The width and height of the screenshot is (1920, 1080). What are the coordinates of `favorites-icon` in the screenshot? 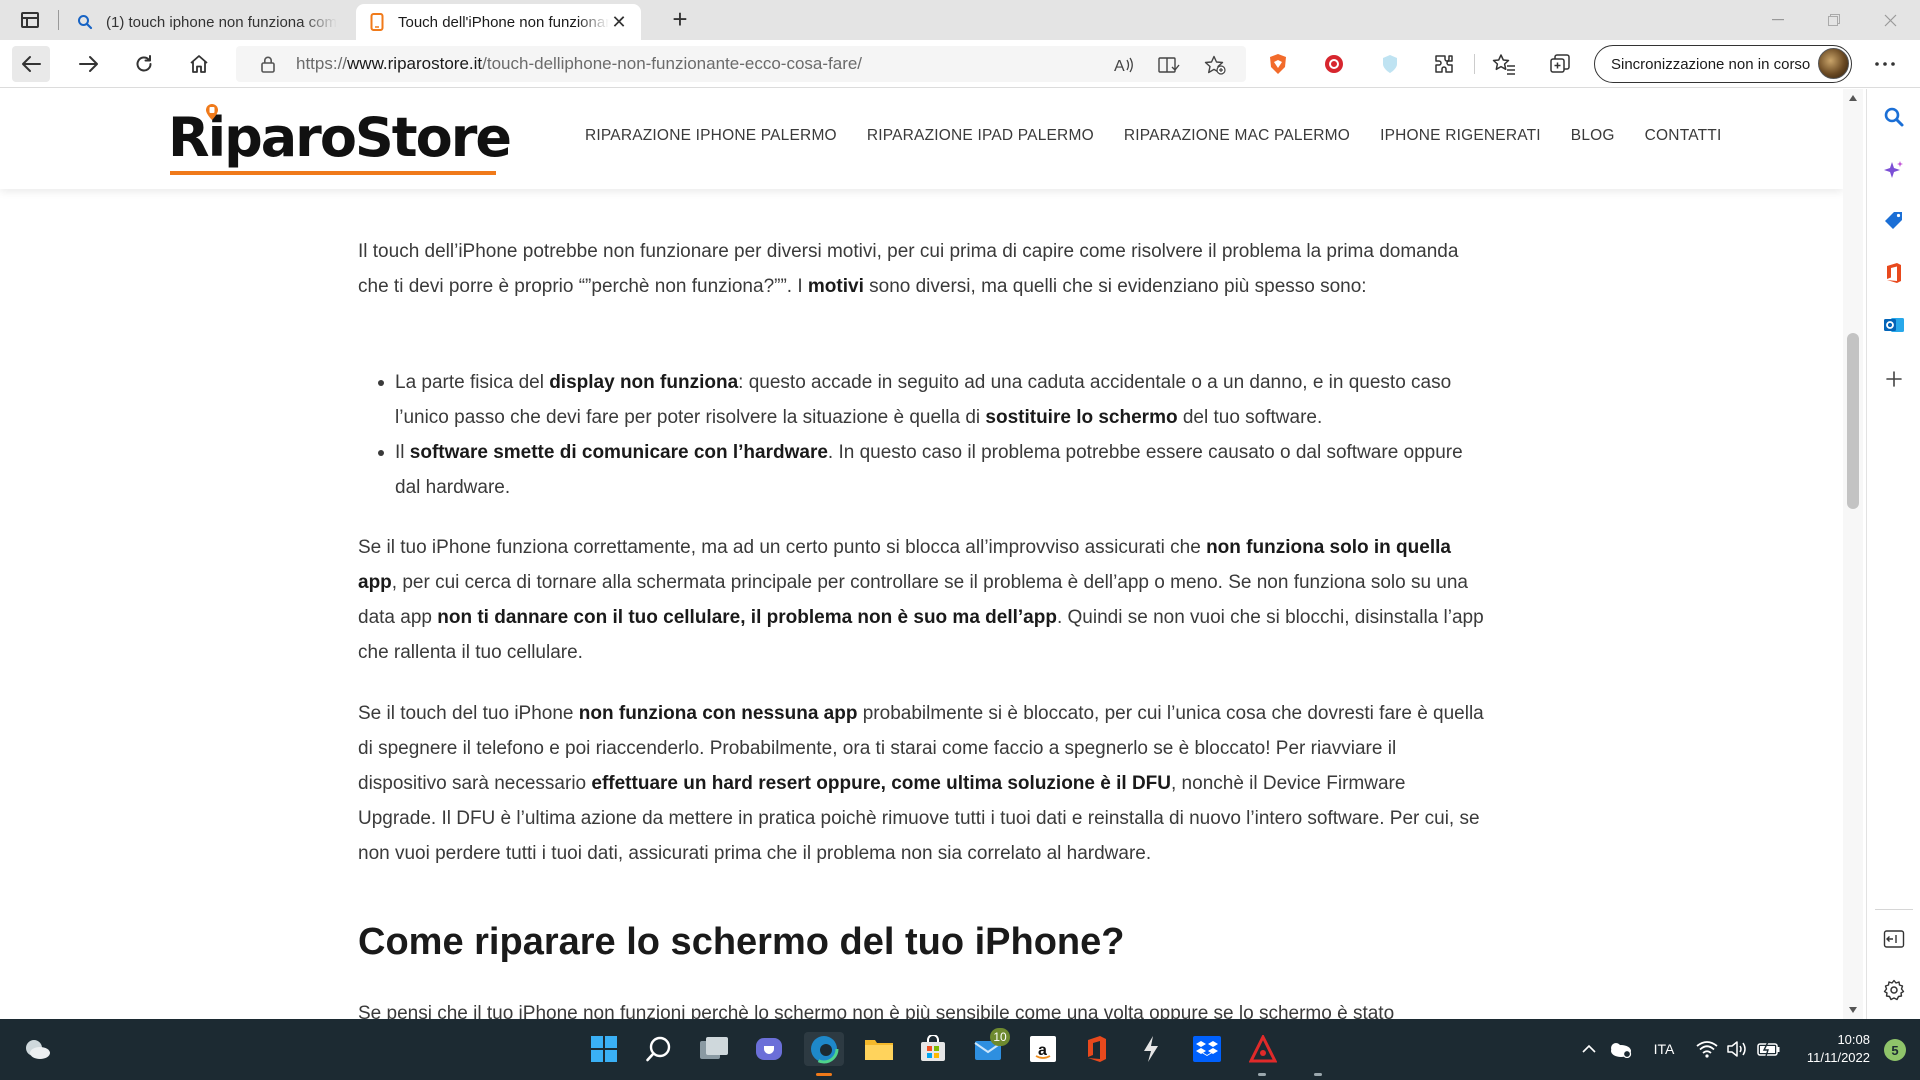 It's located at (1504, 64).